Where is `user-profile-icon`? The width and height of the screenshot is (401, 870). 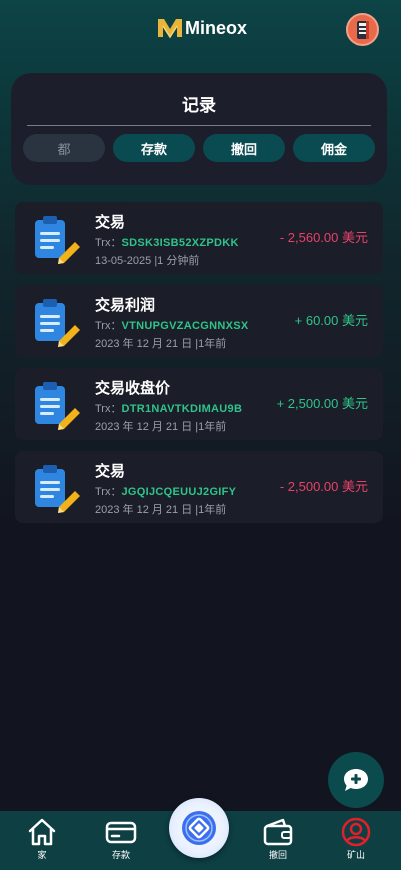
user-profile-icon is located at coordinates (356, 832).